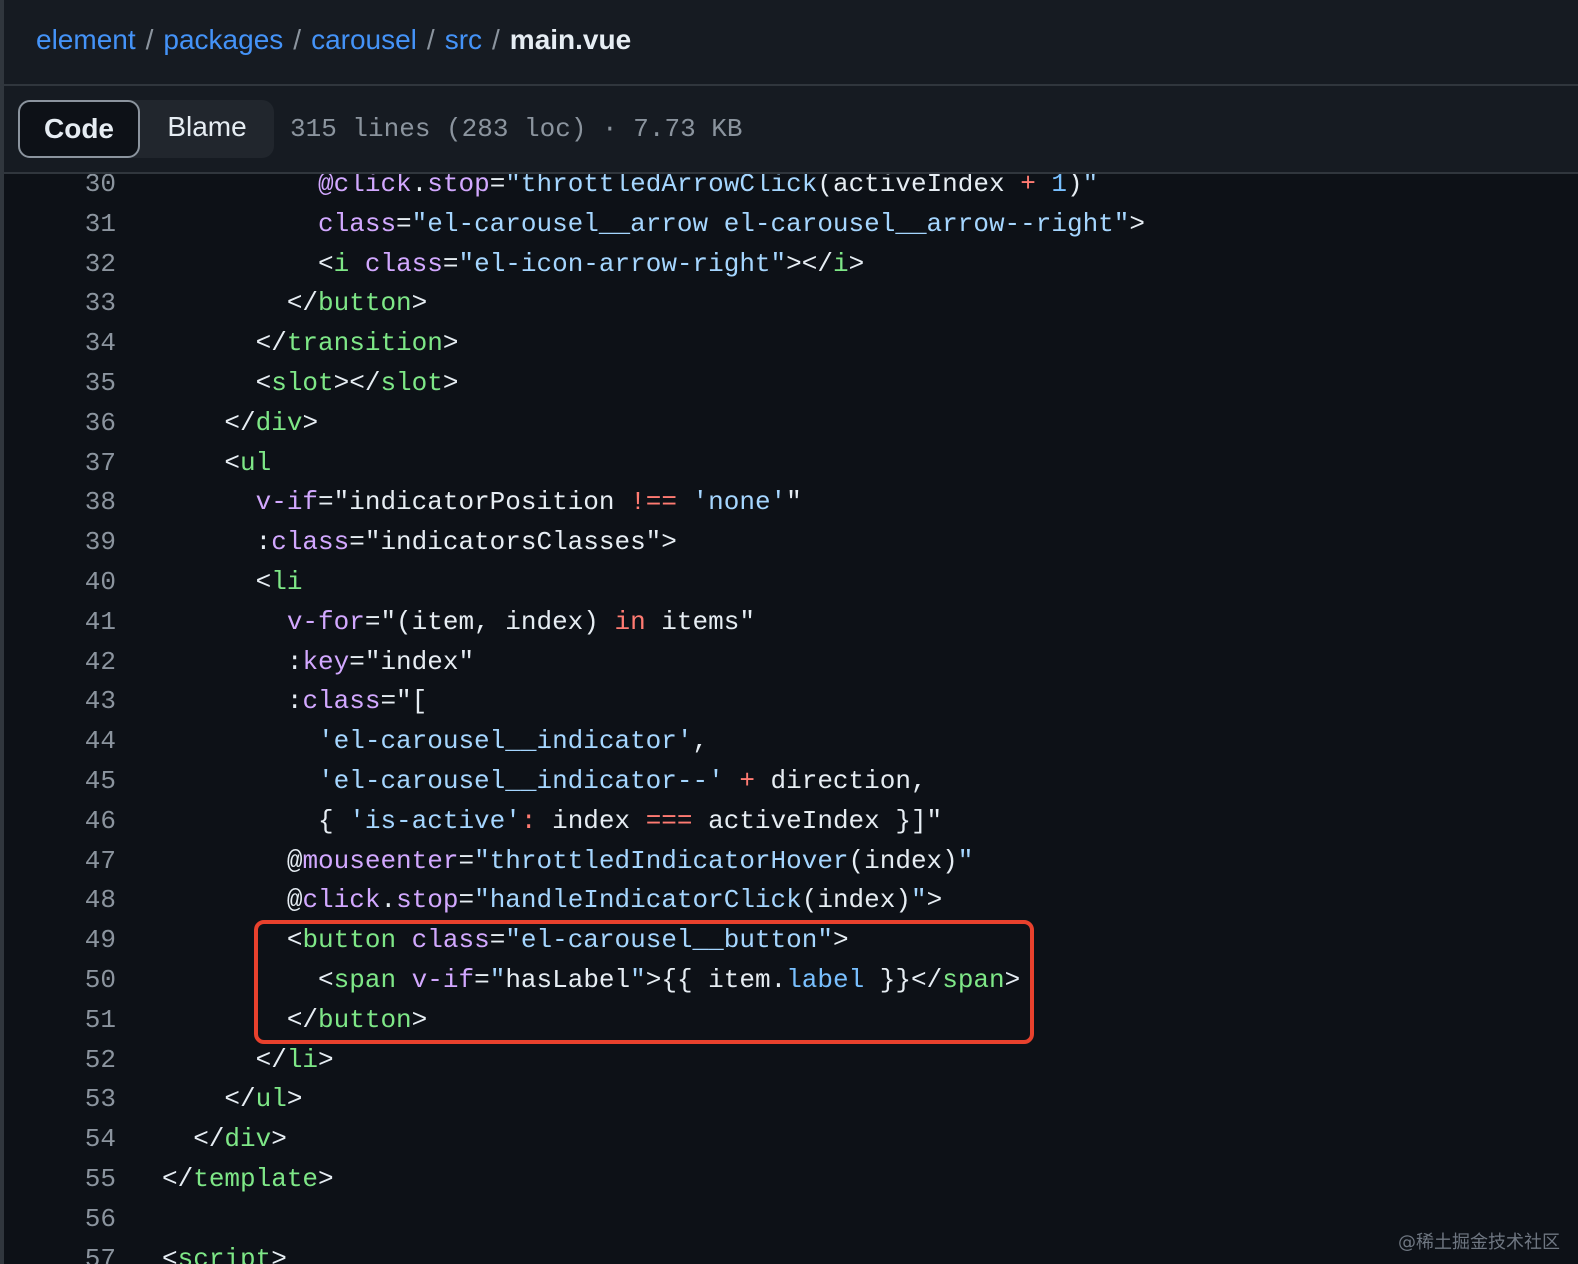 The image size is (1578, 1264). What do you see at coordinates (256, 462) in the screenshot?
I see `code-token: ul` at bounding box center [256, 462].